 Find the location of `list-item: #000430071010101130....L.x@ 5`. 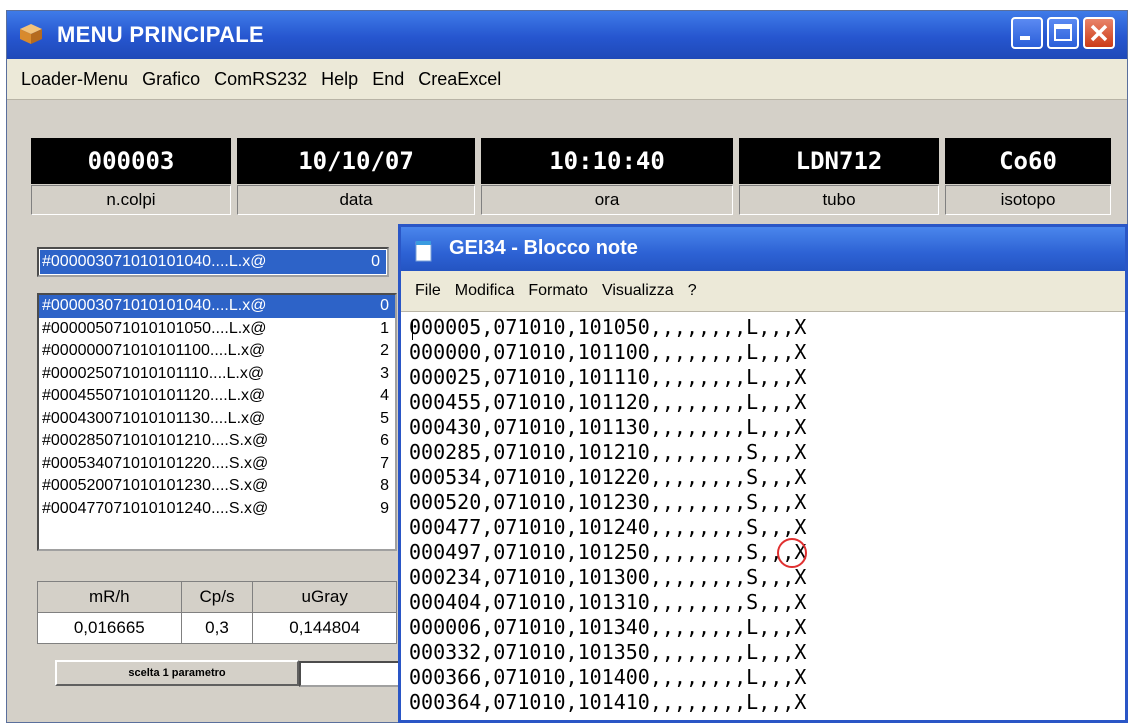

list-item: #000430071010101130....L.x@ 5 is located at coordinates (217, 419).